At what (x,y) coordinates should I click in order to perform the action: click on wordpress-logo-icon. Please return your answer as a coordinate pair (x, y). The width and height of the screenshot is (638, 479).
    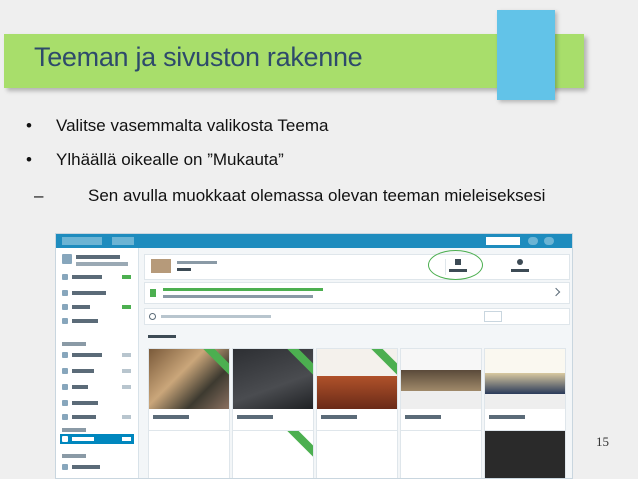
    Looking at the image, I should click on (82, 241).